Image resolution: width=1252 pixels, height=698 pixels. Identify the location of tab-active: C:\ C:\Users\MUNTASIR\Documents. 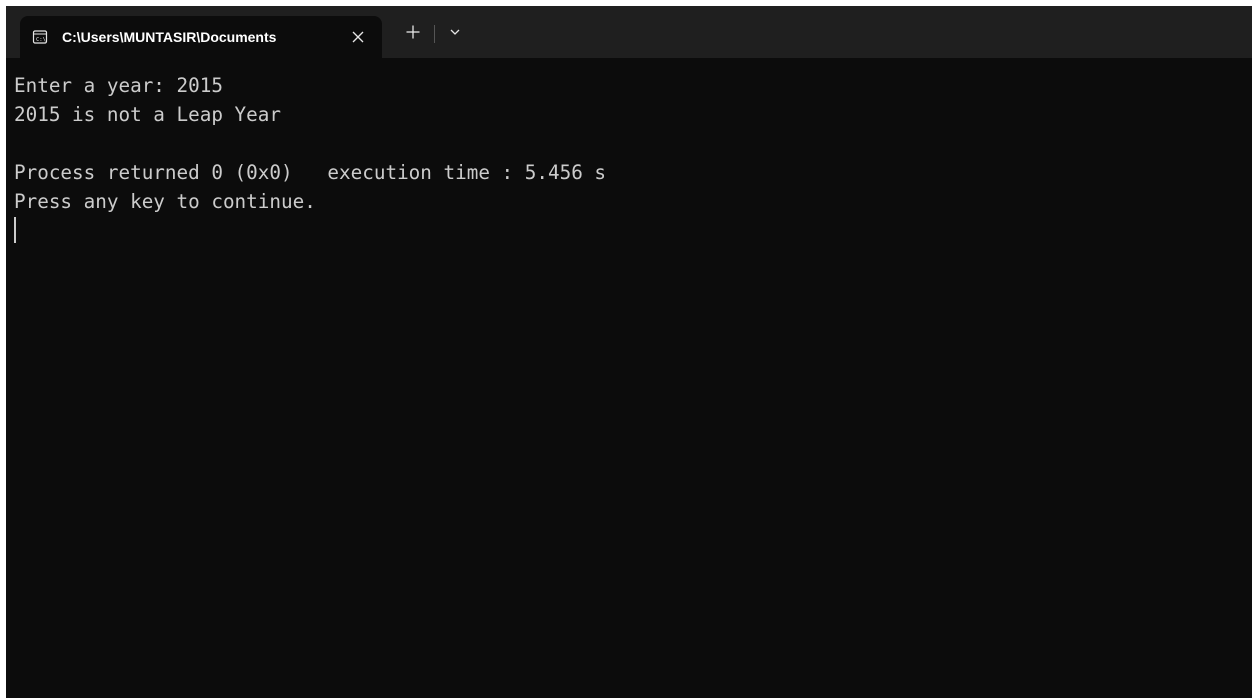
(201, 37).